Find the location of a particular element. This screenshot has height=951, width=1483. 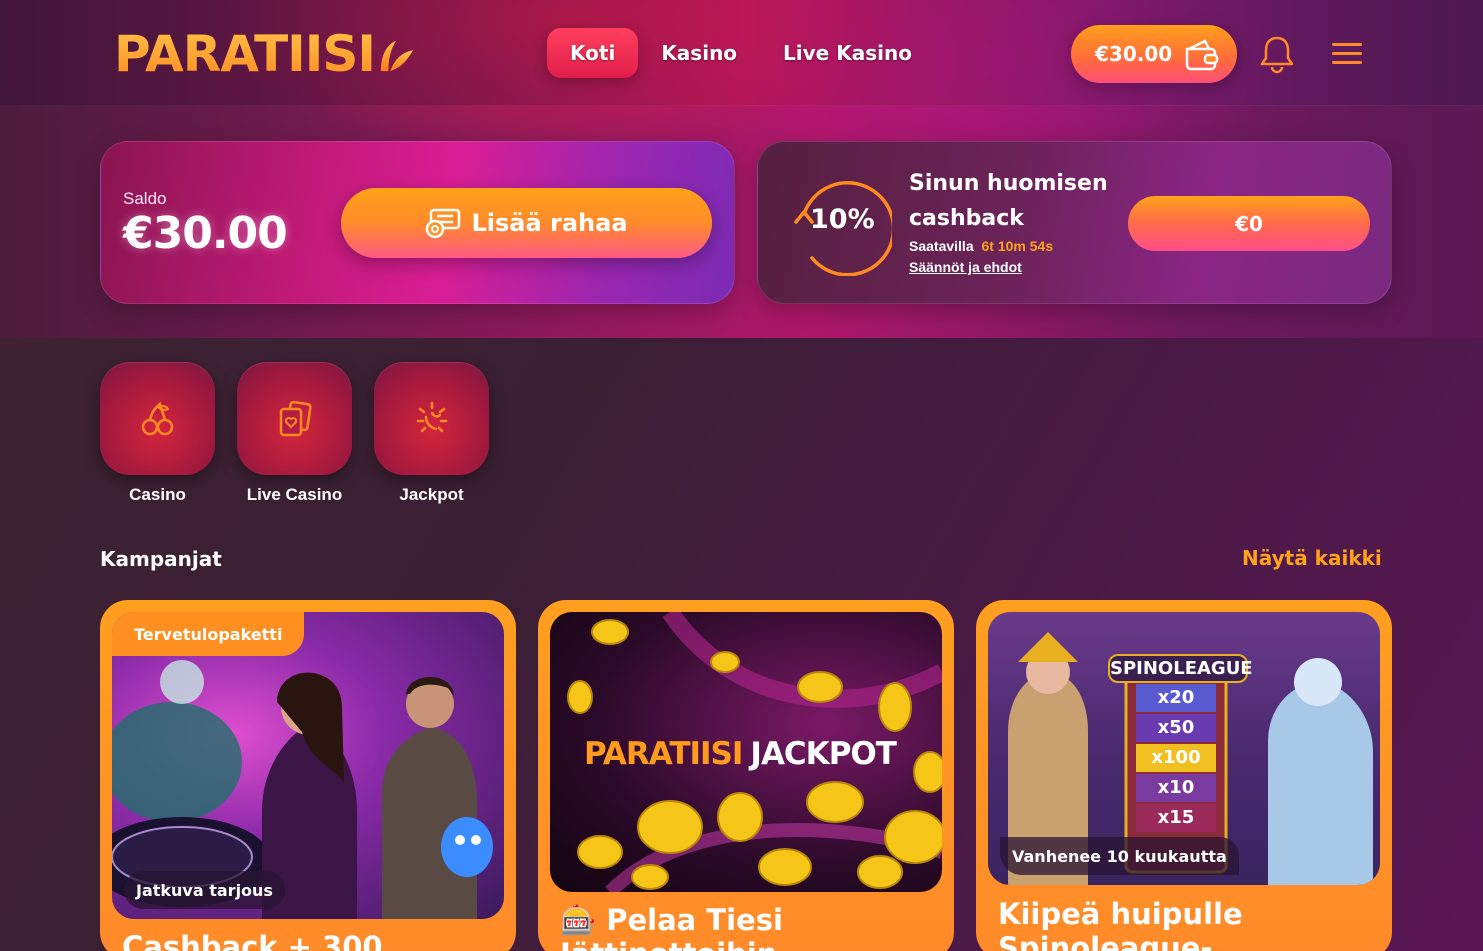

promo-tag-top: Tervetulopaketti is located at coordinates (208, 634).